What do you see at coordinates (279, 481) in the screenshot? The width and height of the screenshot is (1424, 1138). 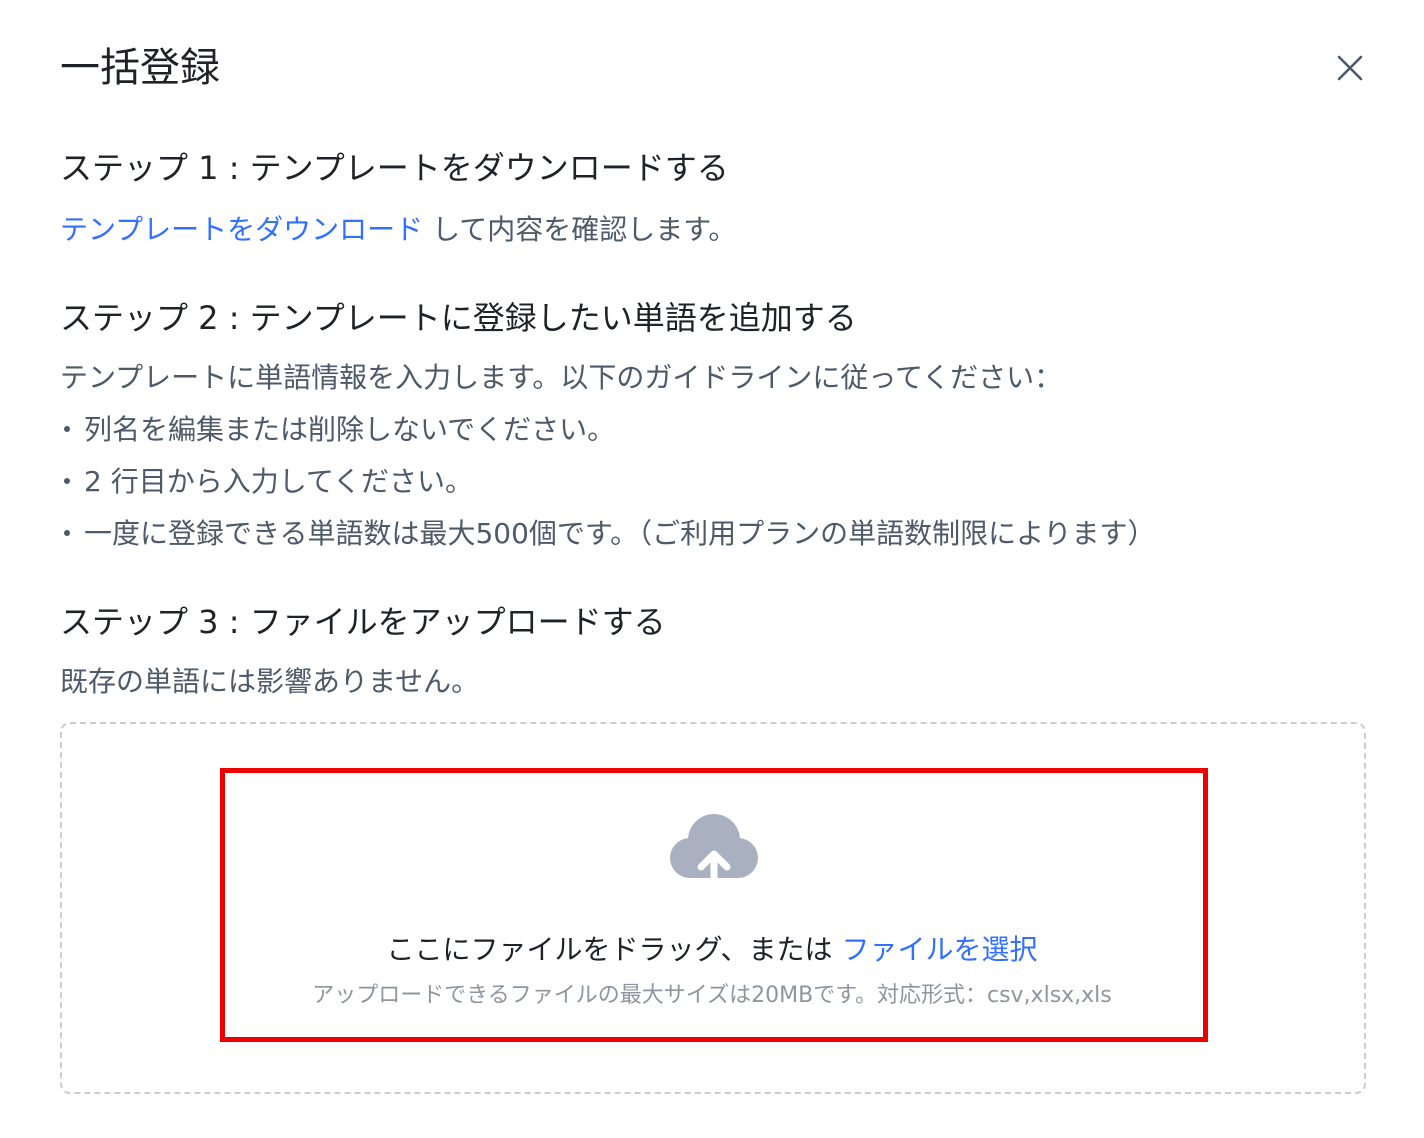 I see `guideline-text: 2 行目から入力してください。` at bounding box center [279, 481].